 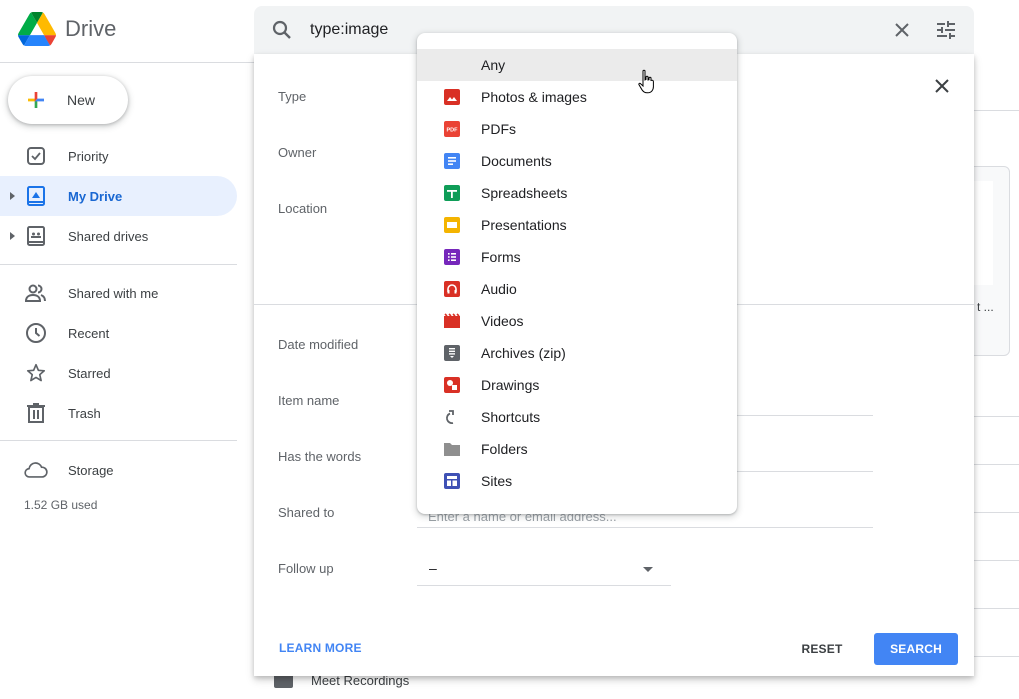 I want to click on close-dialog-icon, so click(x=942, y=88).